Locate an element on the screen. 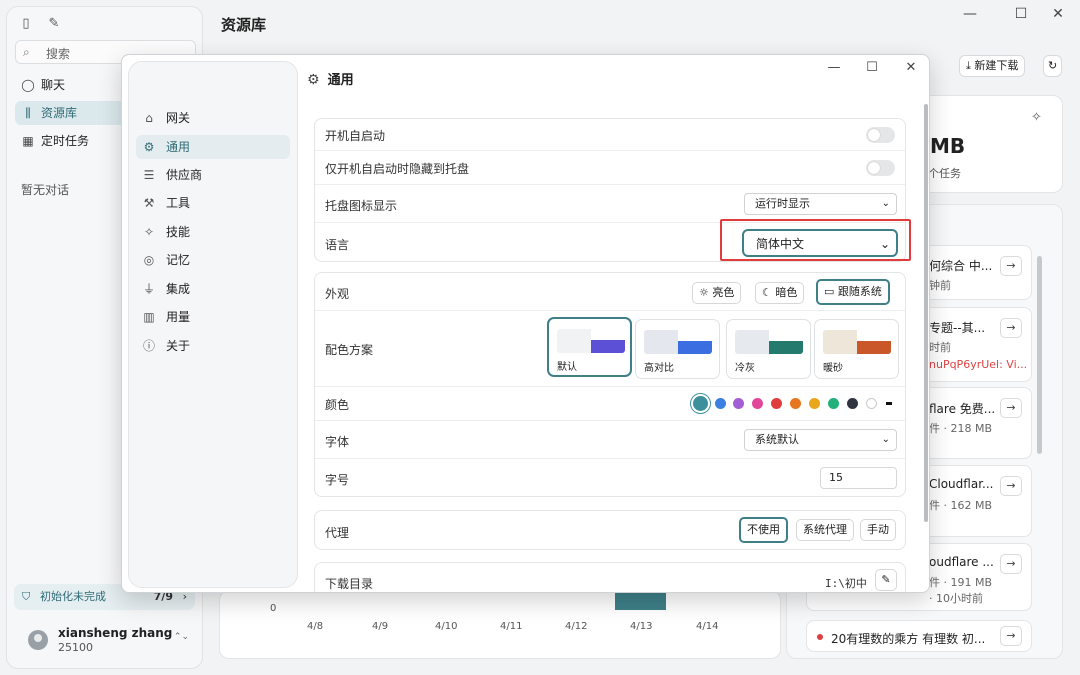  init-status-label: 初始化未完成 is located at coordinates (73, 596).